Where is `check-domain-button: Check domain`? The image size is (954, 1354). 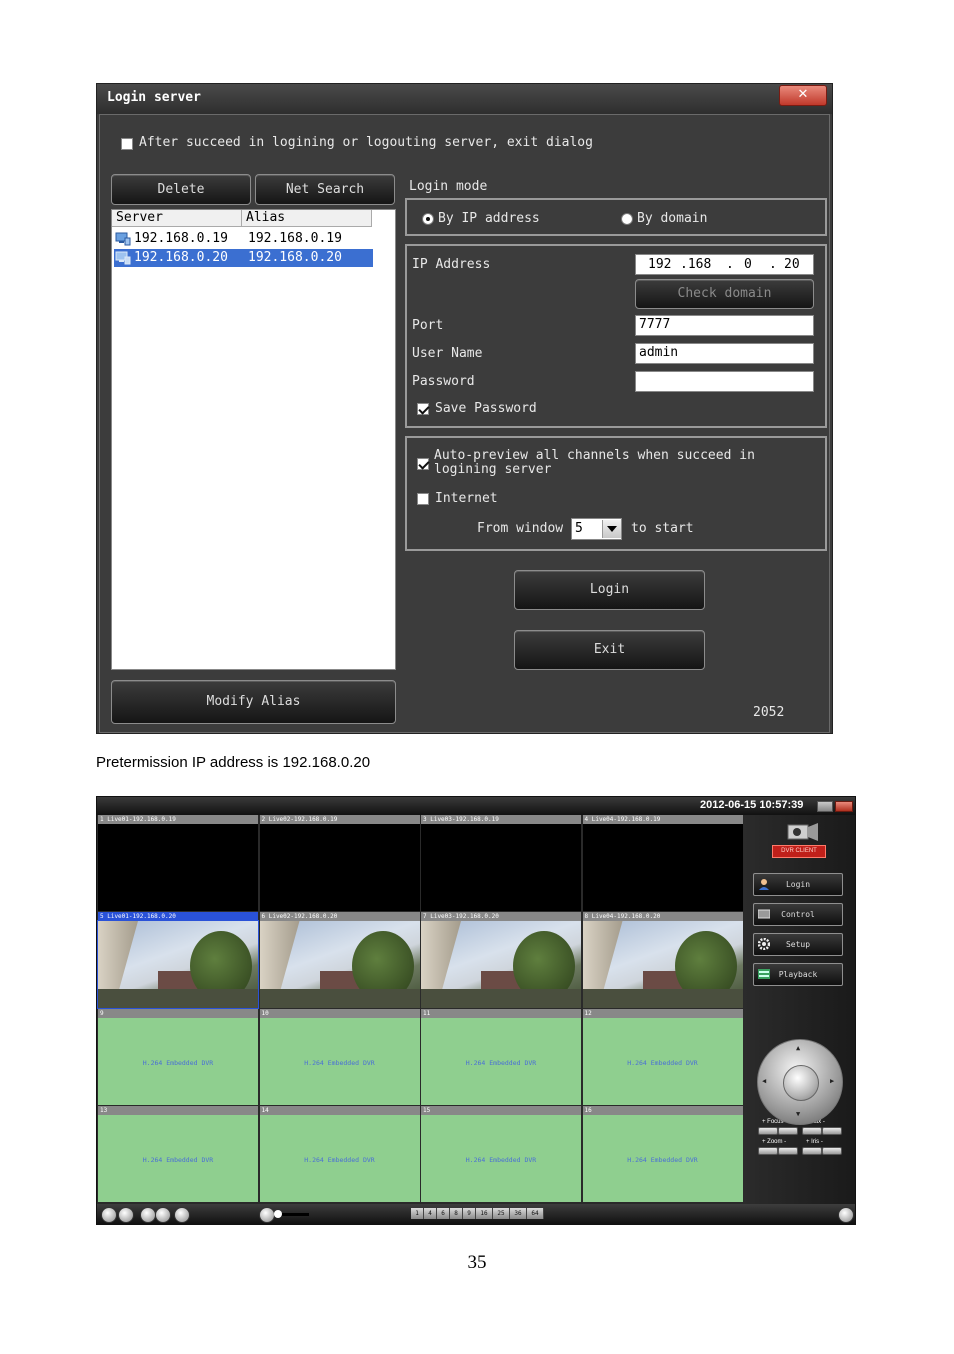
check-domain-button: Check domain is located at coordinates (724, 294).